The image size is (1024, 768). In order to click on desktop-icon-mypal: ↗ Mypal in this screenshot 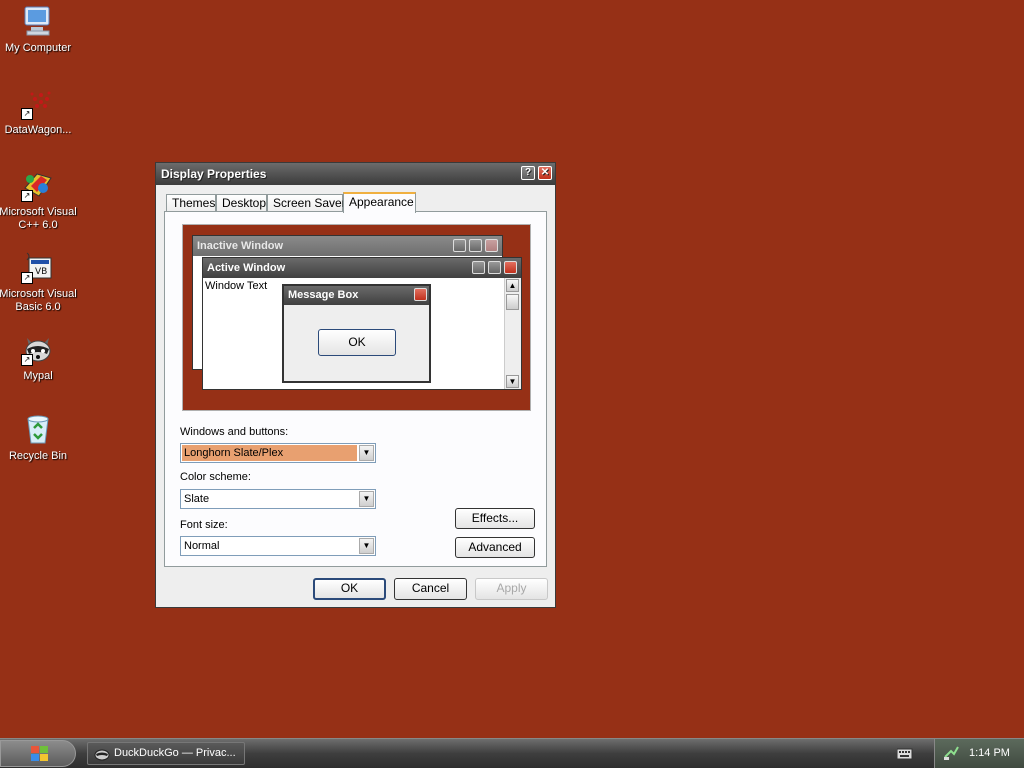, I will do `click(39, 357)`.